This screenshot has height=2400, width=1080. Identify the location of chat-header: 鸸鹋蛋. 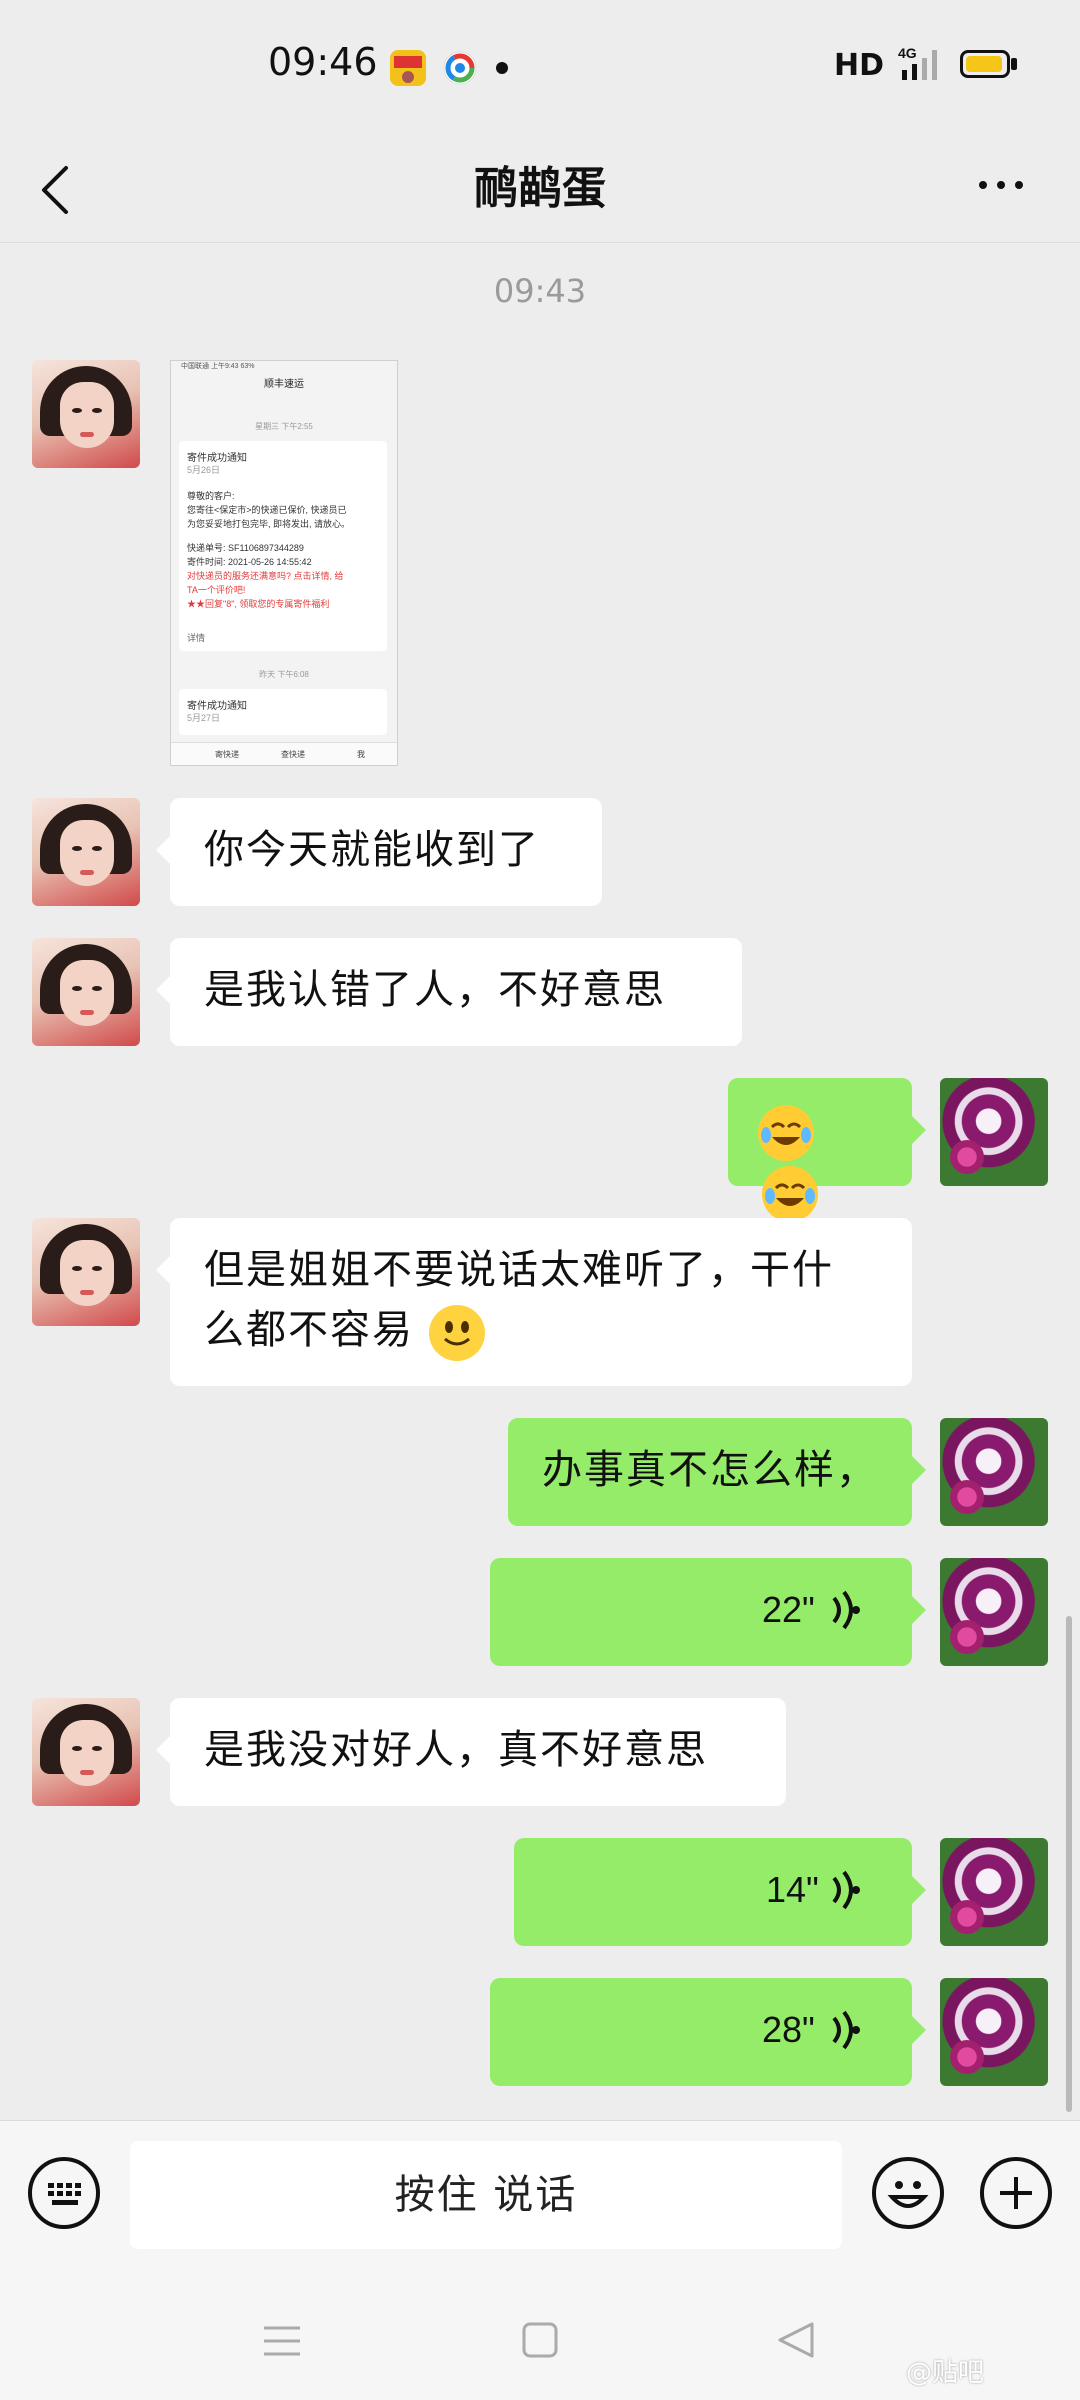
(540, 186).